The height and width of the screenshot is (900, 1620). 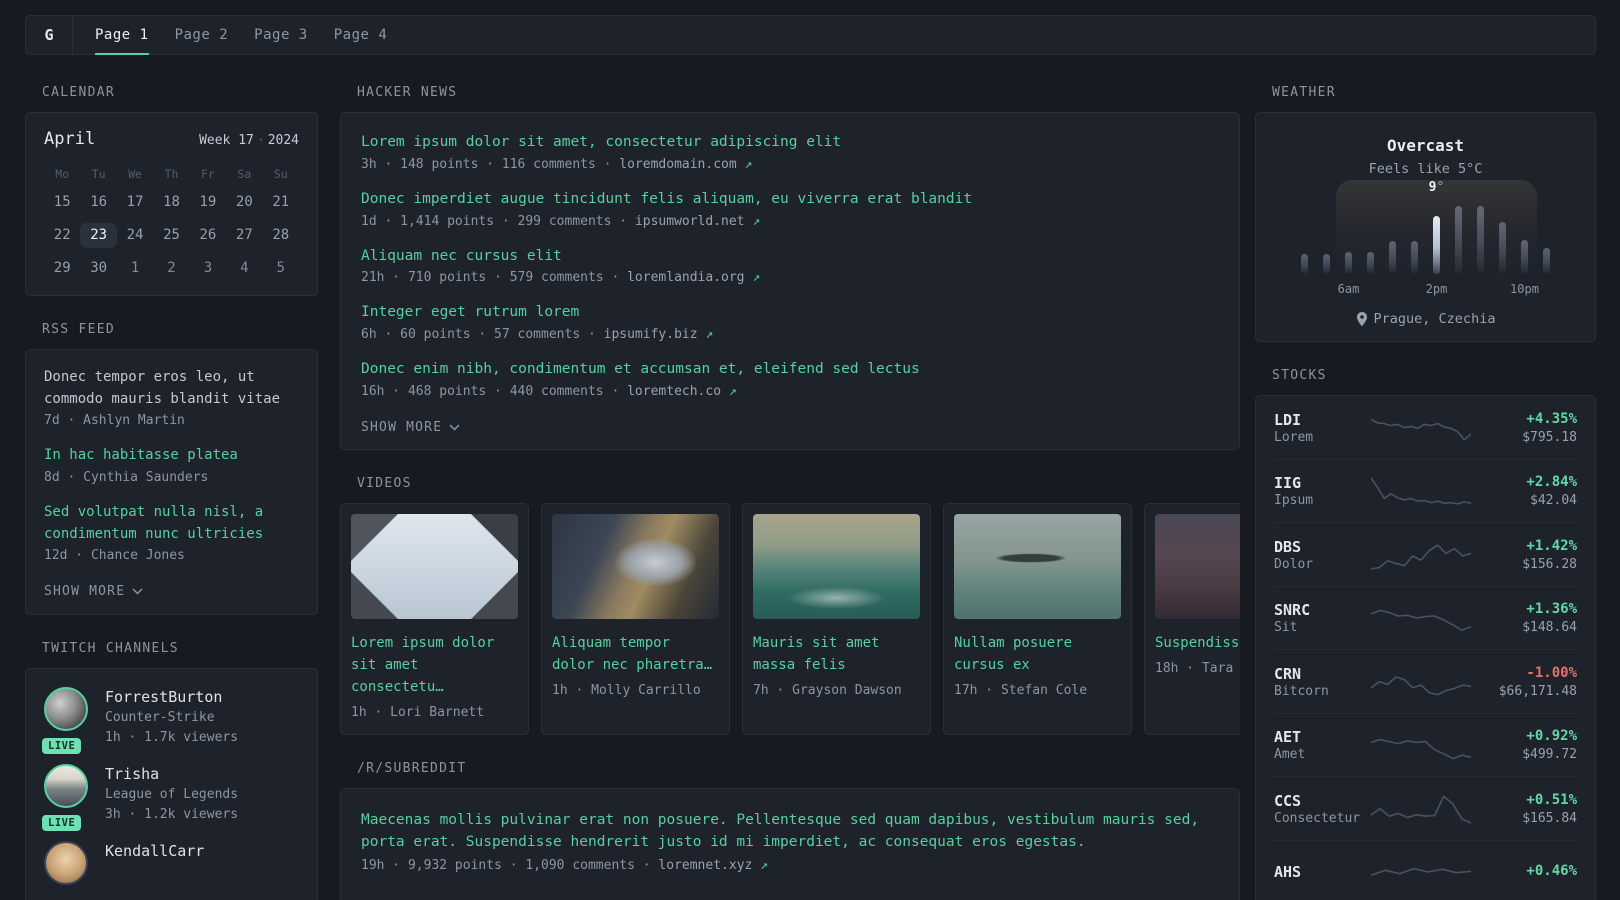 I want to click on stock-change: -1.00%, so click(x=1551, y=672).